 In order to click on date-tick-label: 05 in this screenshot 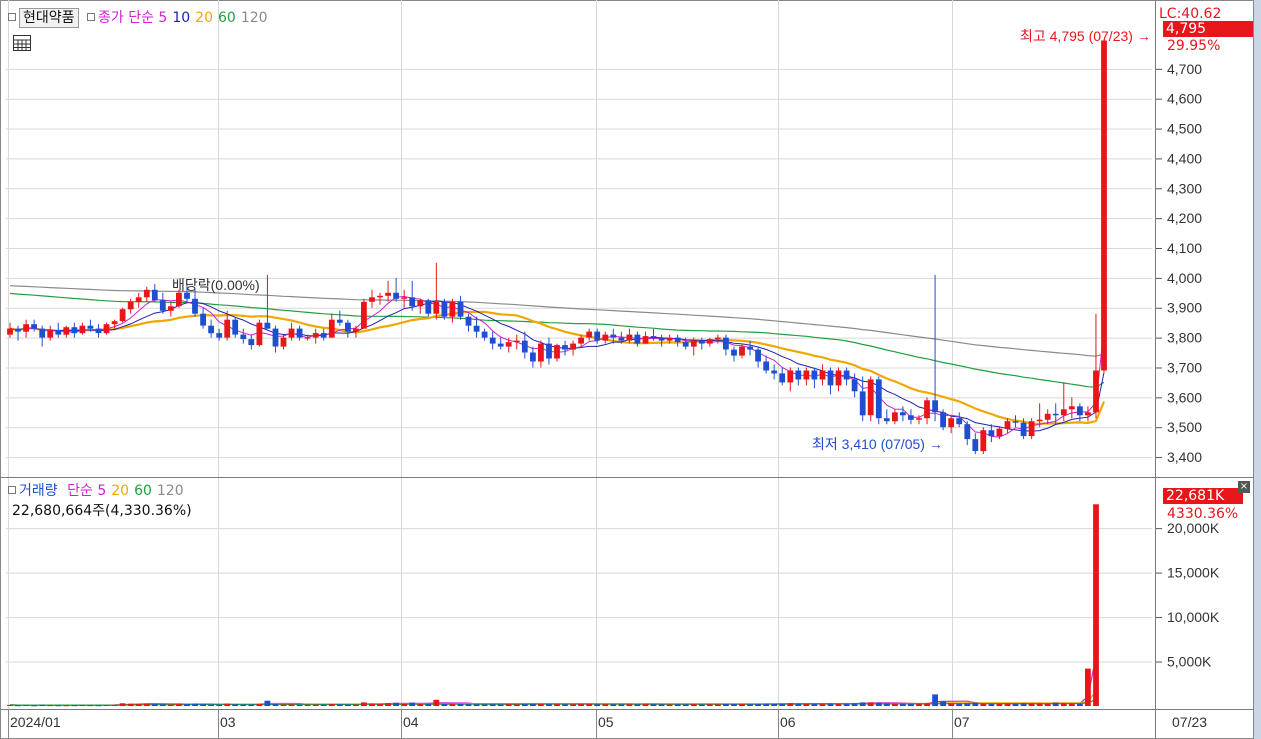, I will do `click(606, 722)`.